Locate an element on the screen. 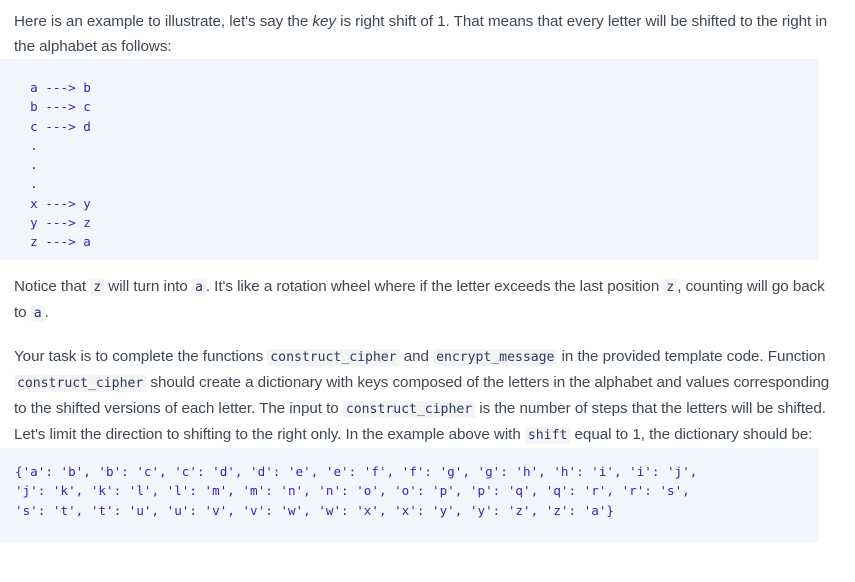  inline-code-encrypt-message: encrypt_message is located at coordinates (495, 357).